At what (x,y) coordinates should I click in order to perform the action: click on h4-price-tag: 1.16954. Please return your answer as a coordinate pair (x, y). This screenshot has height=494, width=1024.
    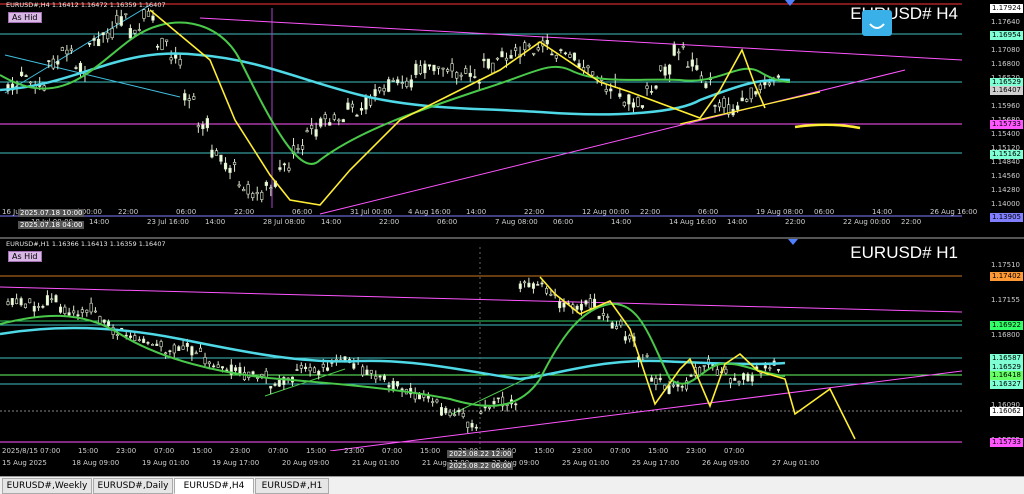
    Looking at the image, I should click on (1006, 35).